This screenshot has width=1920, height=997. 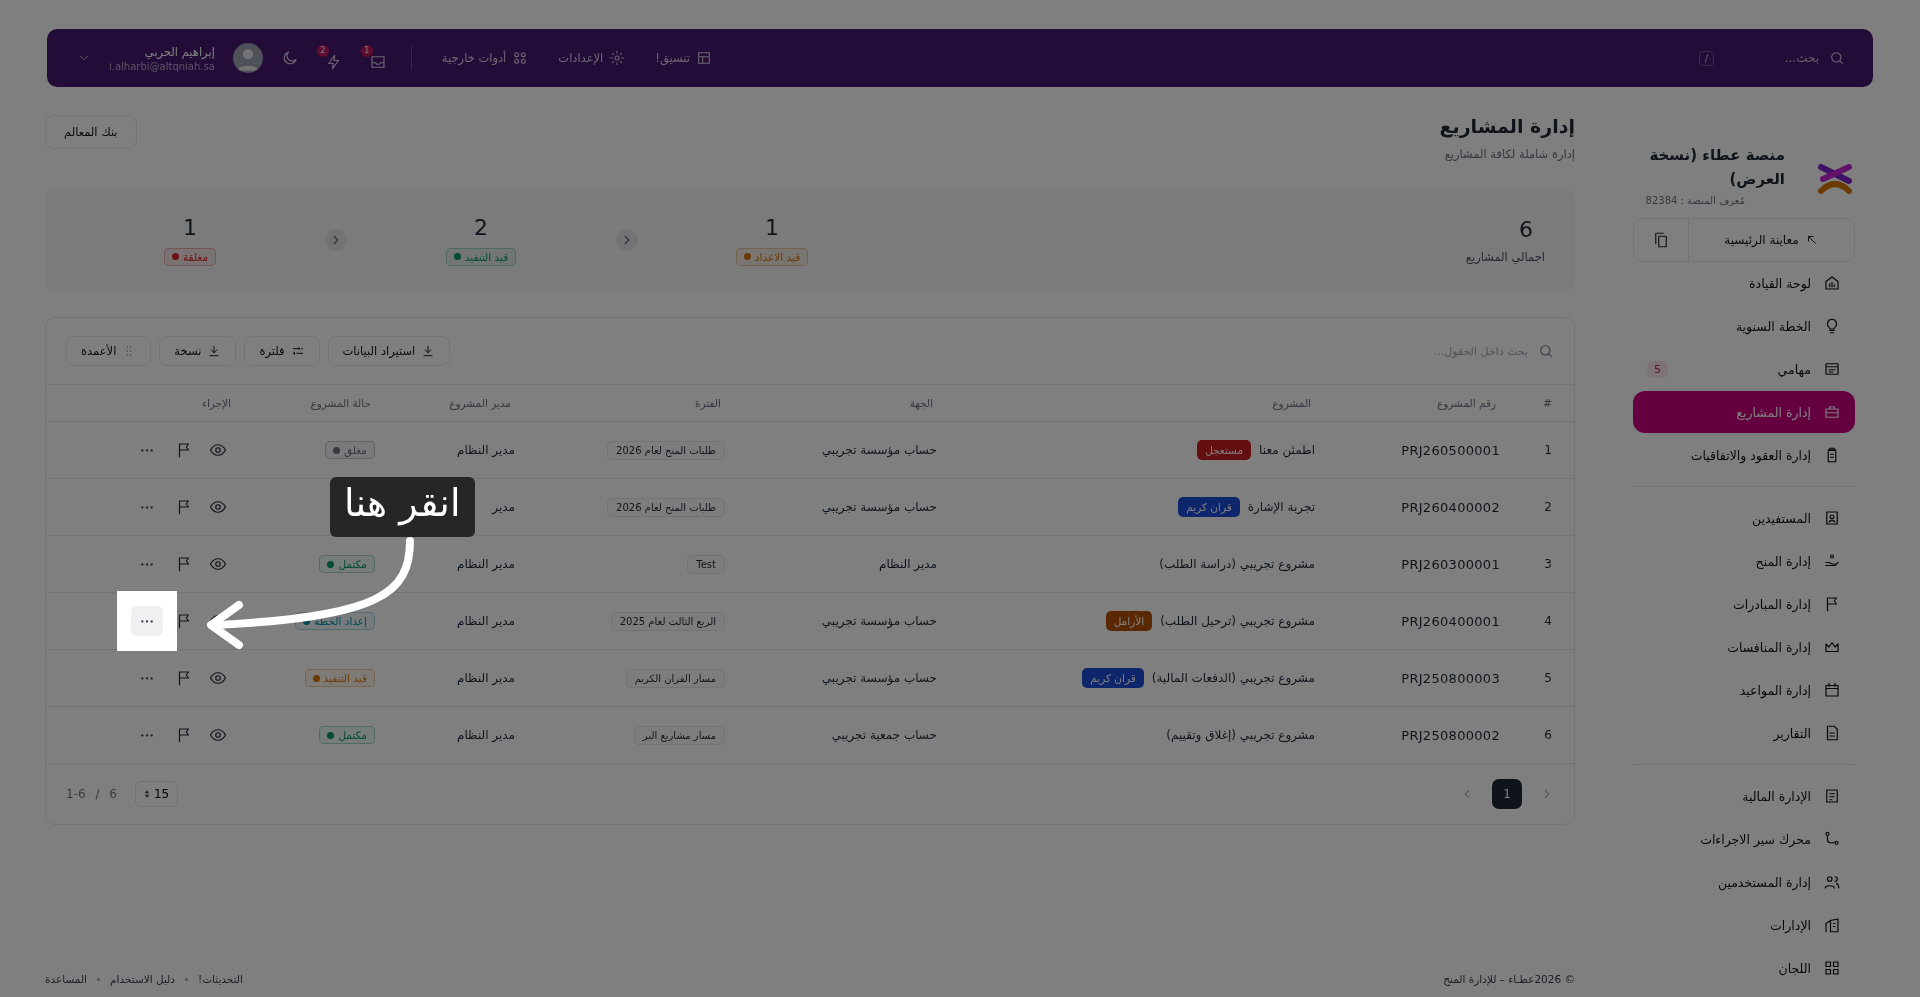 What do you see at coordinates (109, 351) in the screenshot?
I see `toolbar-button: الأعمدة` at bounding box center [109, 351].